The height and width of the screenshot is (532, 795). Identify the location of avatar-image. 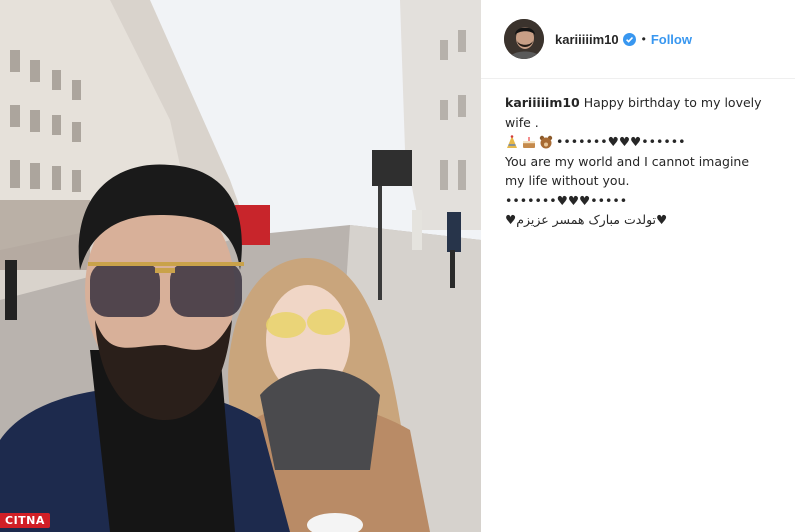
(524, 39).